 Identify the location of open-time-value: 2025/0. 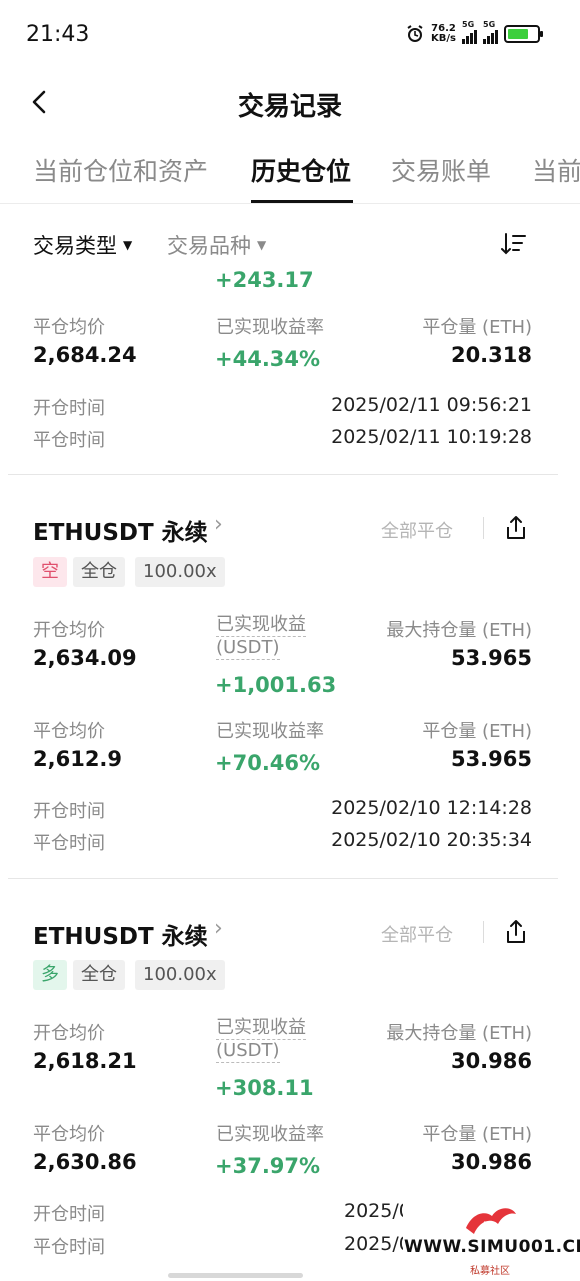
(377, 1211).